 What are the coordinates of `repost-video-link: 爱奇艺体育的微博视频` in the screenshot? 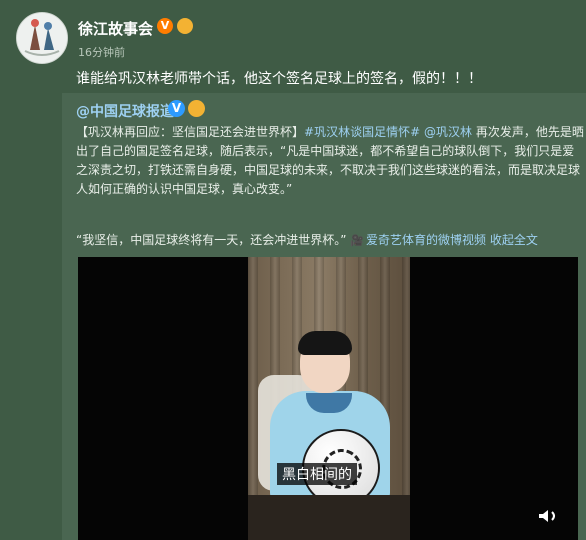 It's located at (426, 240).